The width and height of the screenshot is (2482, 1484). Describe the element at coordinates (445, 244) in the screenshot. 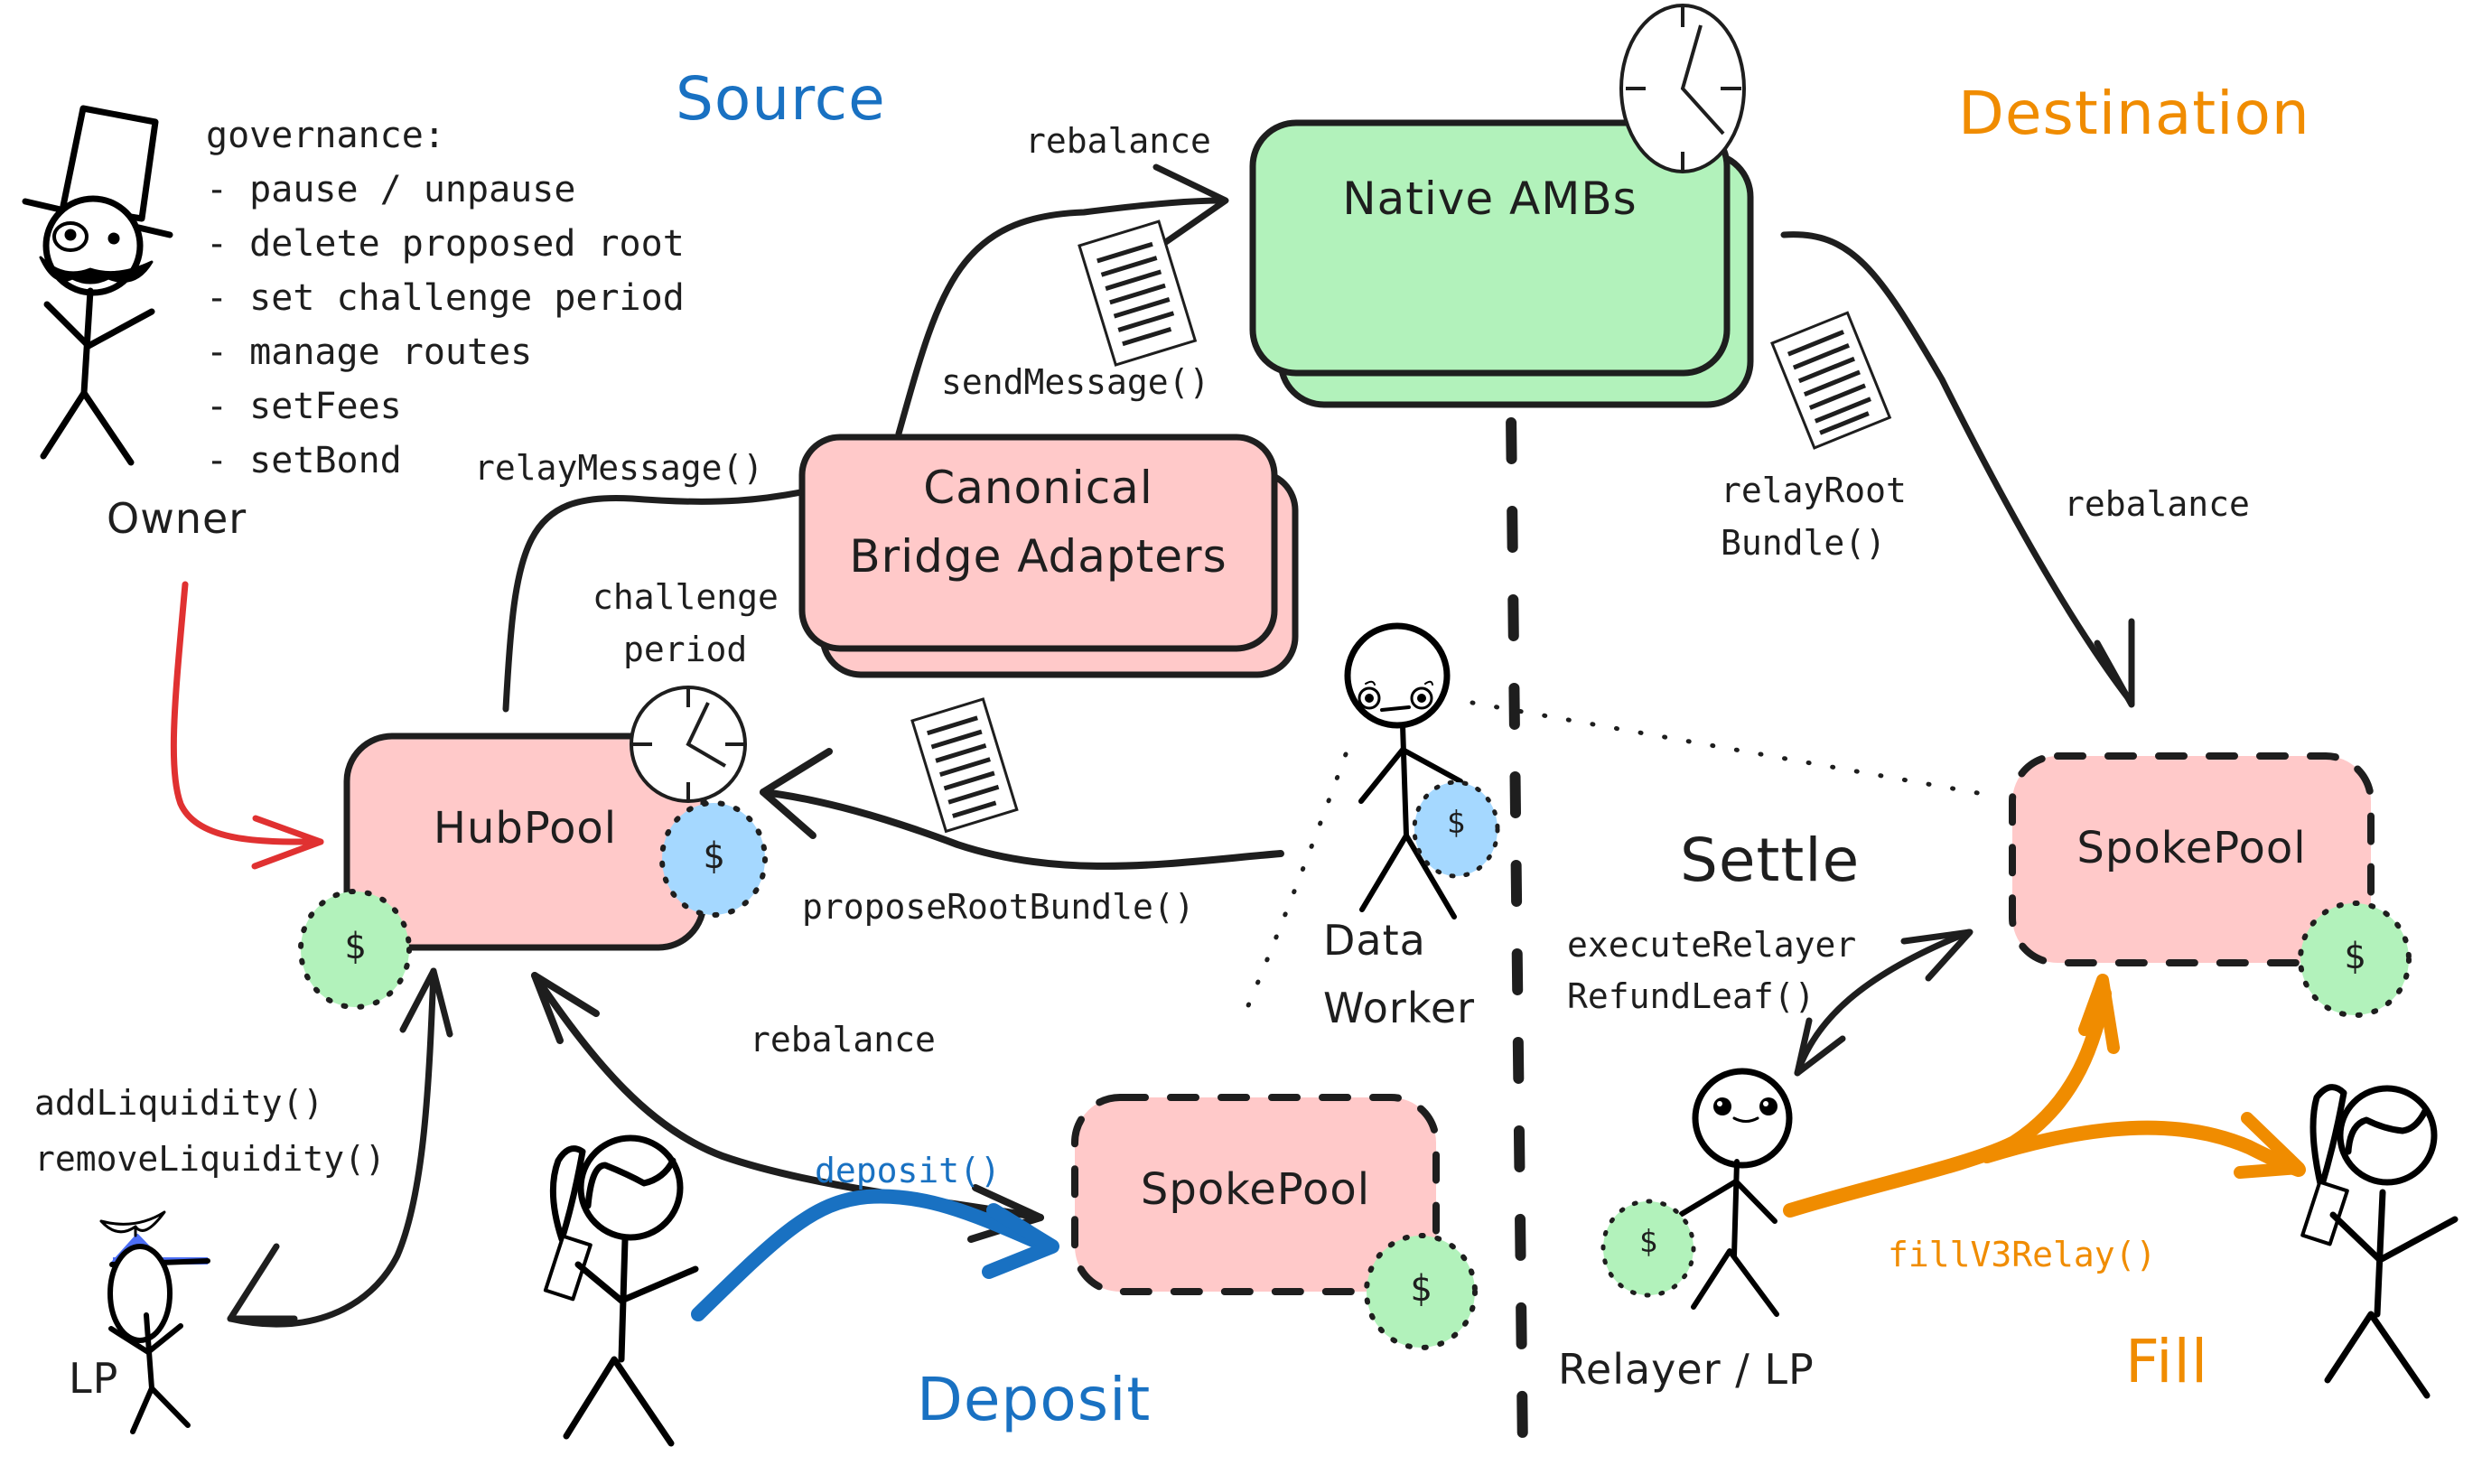

I see `governance-item: - delete proposed root` at that location.